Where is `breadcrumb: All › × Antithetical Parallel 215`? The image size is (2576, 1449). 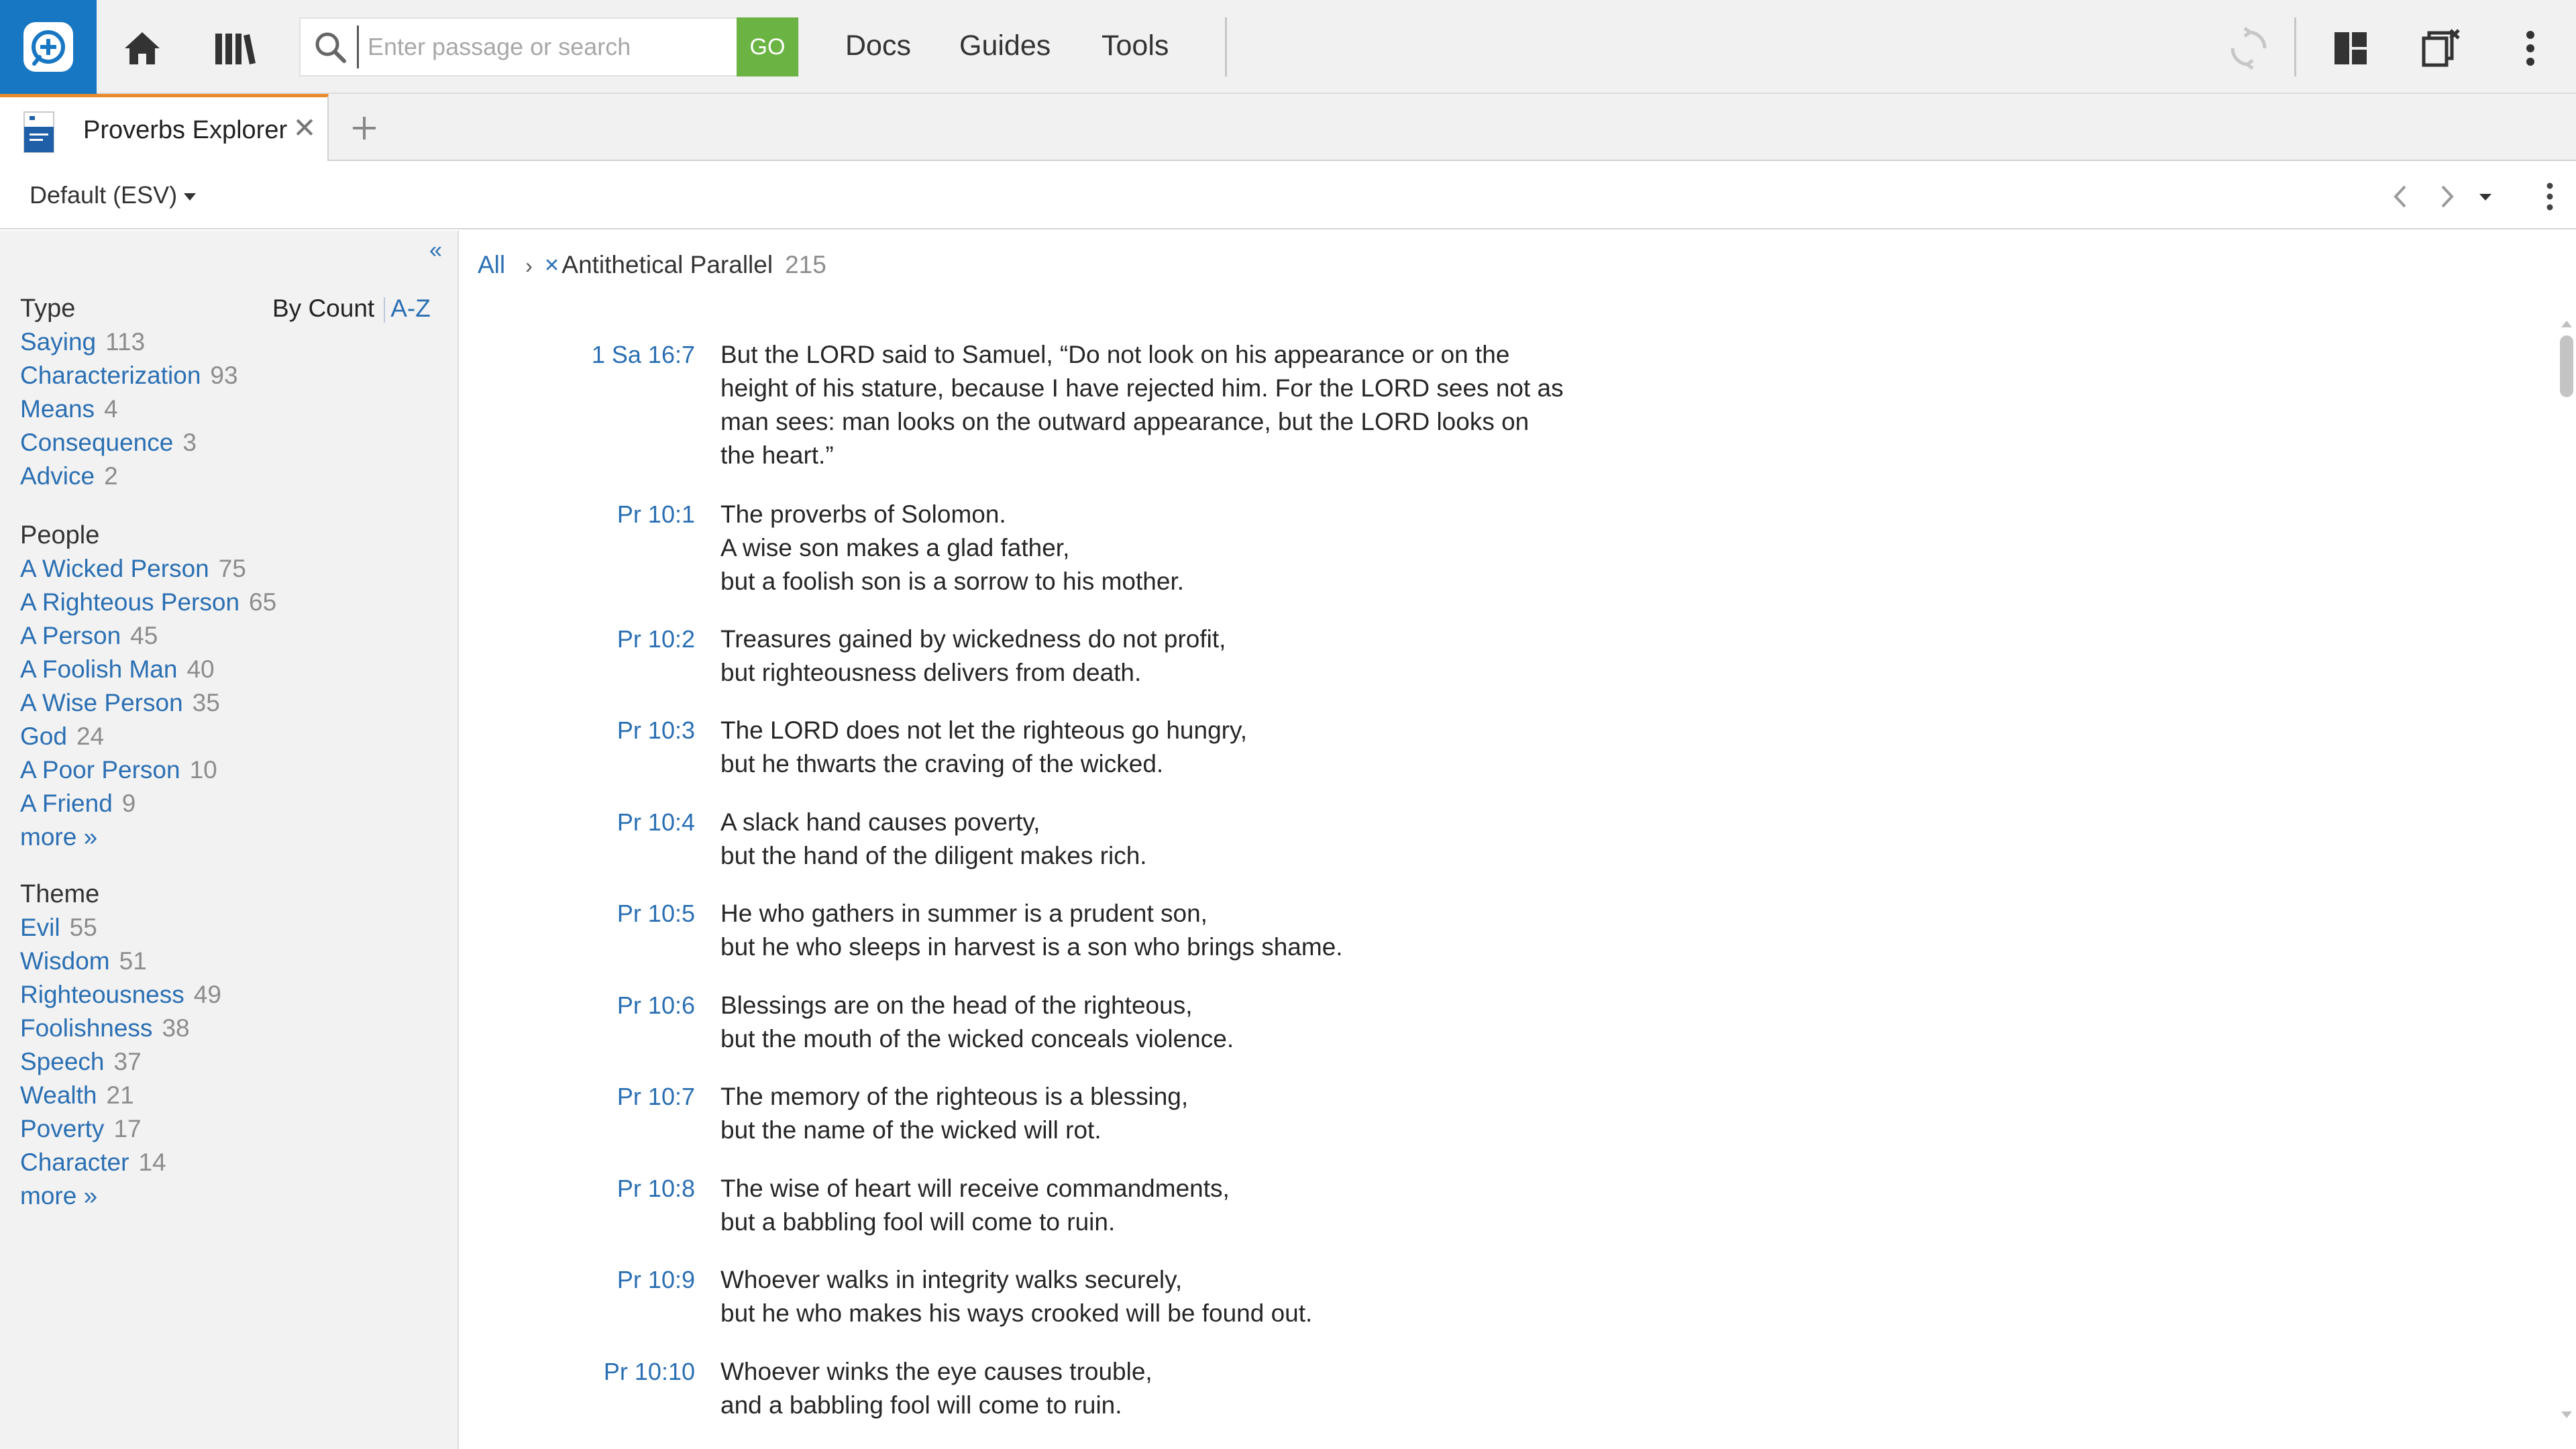 breadcrumb: All › × Antithetical Parallel 215 is located at coordinates (652, 265).